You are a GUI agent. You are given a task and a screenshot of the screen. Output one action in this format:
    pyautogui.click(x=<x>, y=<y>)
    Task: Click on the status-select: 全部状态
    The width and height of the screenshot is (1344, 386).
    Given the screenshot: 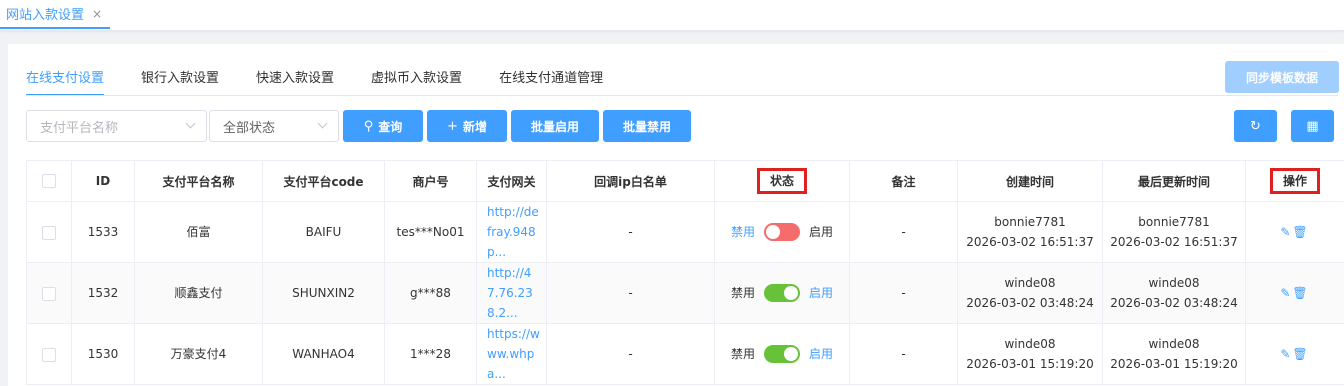 What is the action you would take?
    pyautogui.click(x=274, y=126)
    